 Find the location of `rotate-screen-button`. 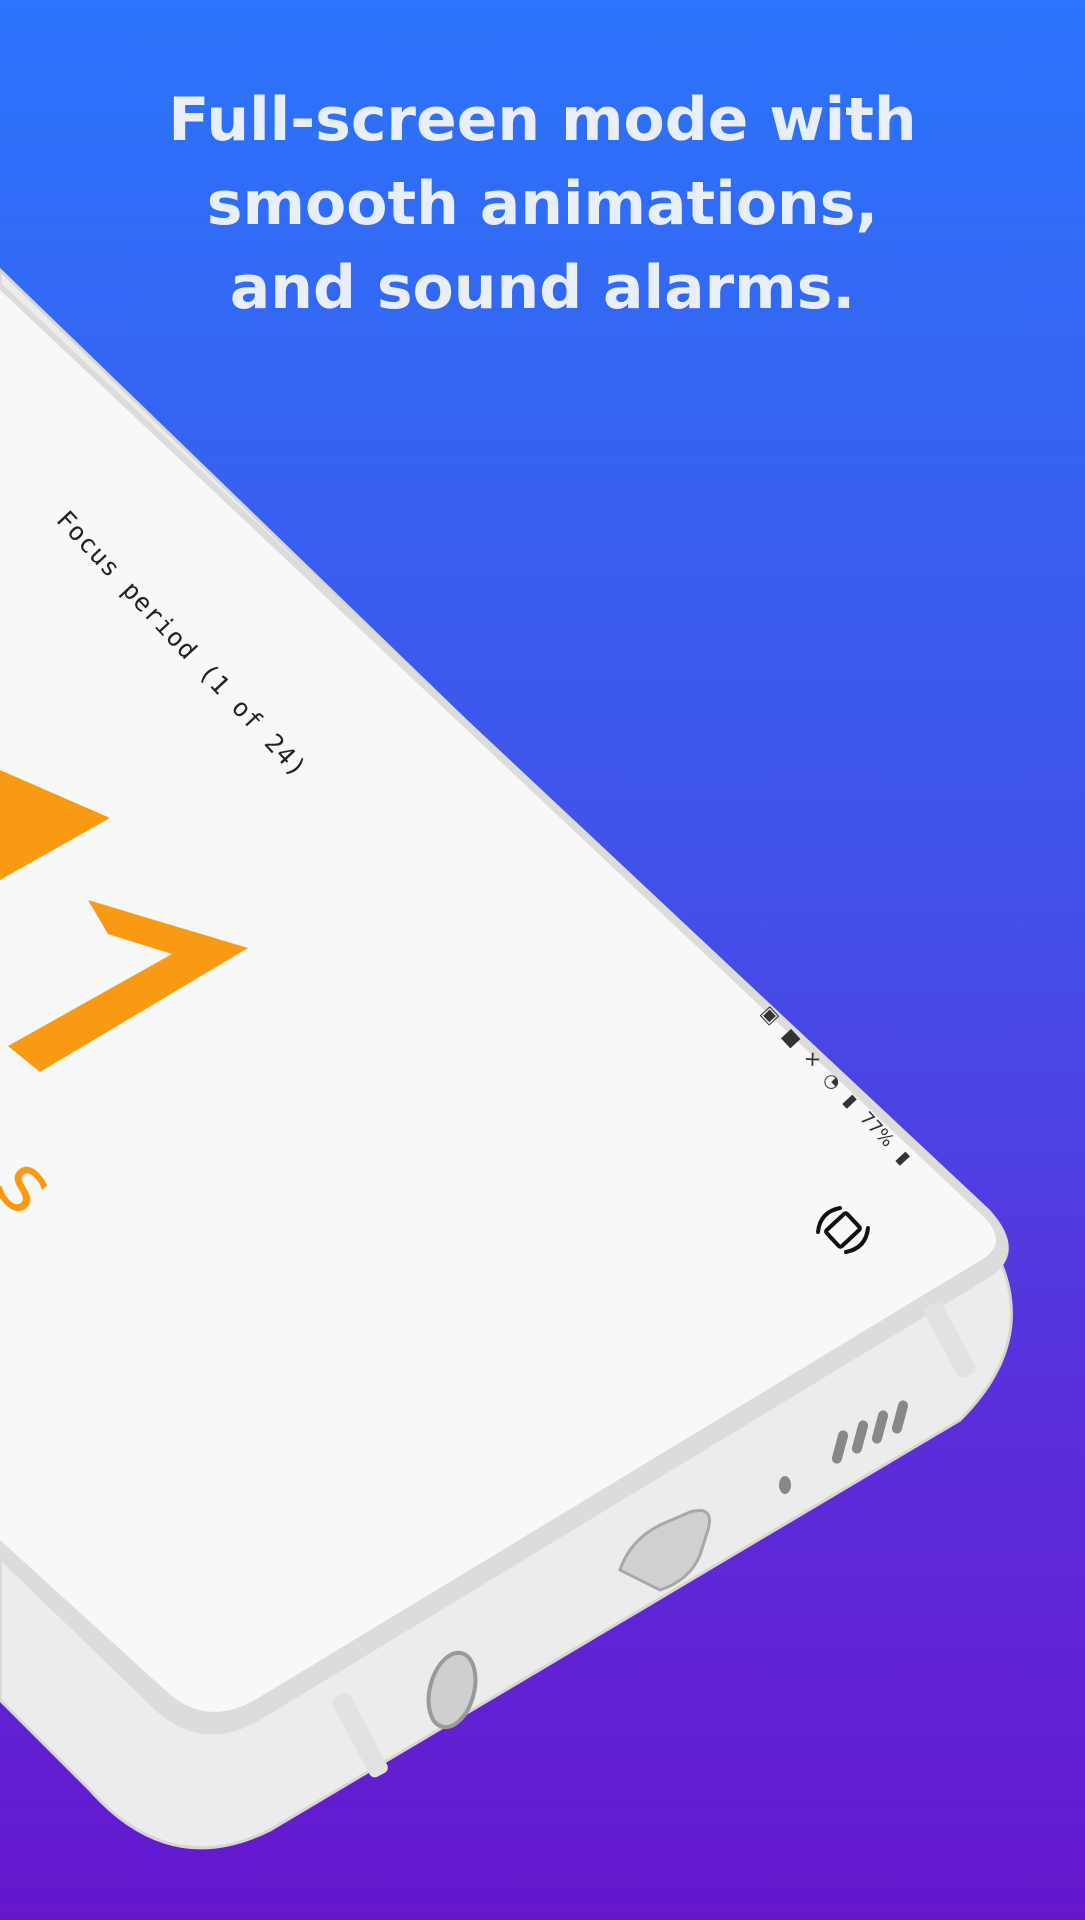

rotate-screen-button is located at coordinates (843, 1230).